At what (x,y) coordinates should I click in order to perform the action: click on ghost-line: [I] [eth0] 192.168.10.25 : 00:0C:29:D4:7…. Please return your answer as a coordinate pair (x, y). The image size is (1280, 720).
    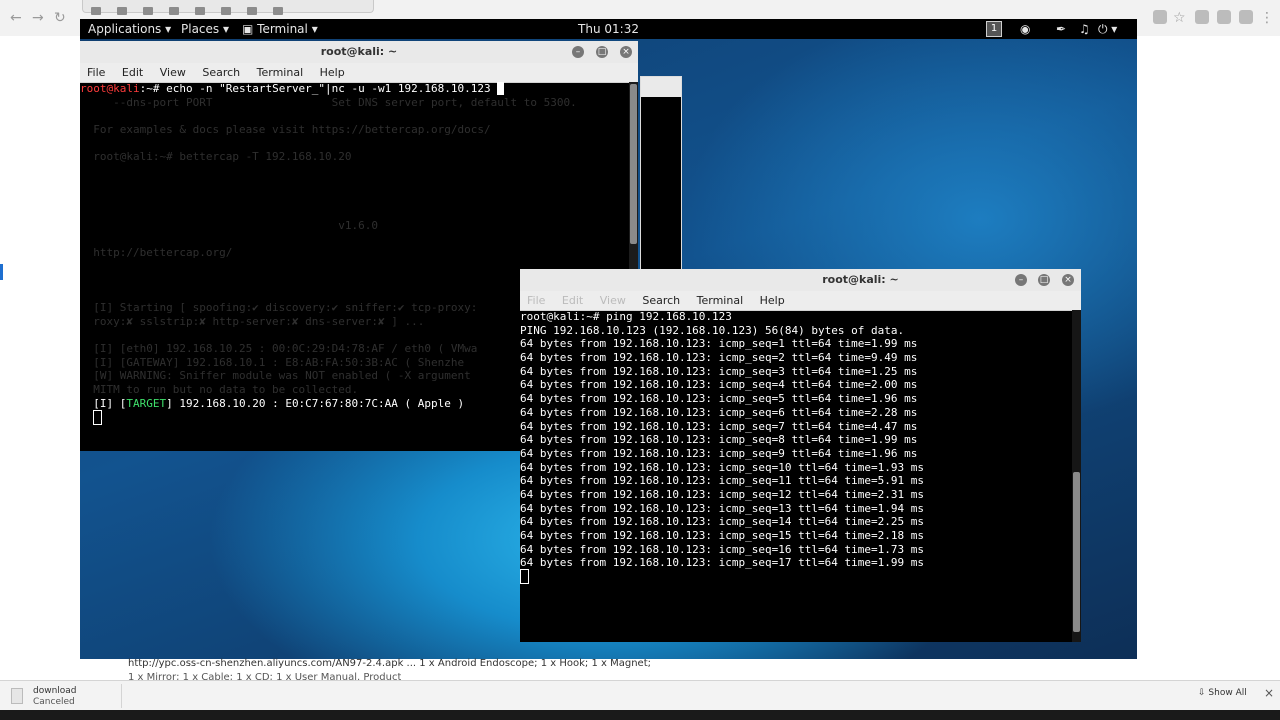
    Looking at the image, I should click on (279, 349).